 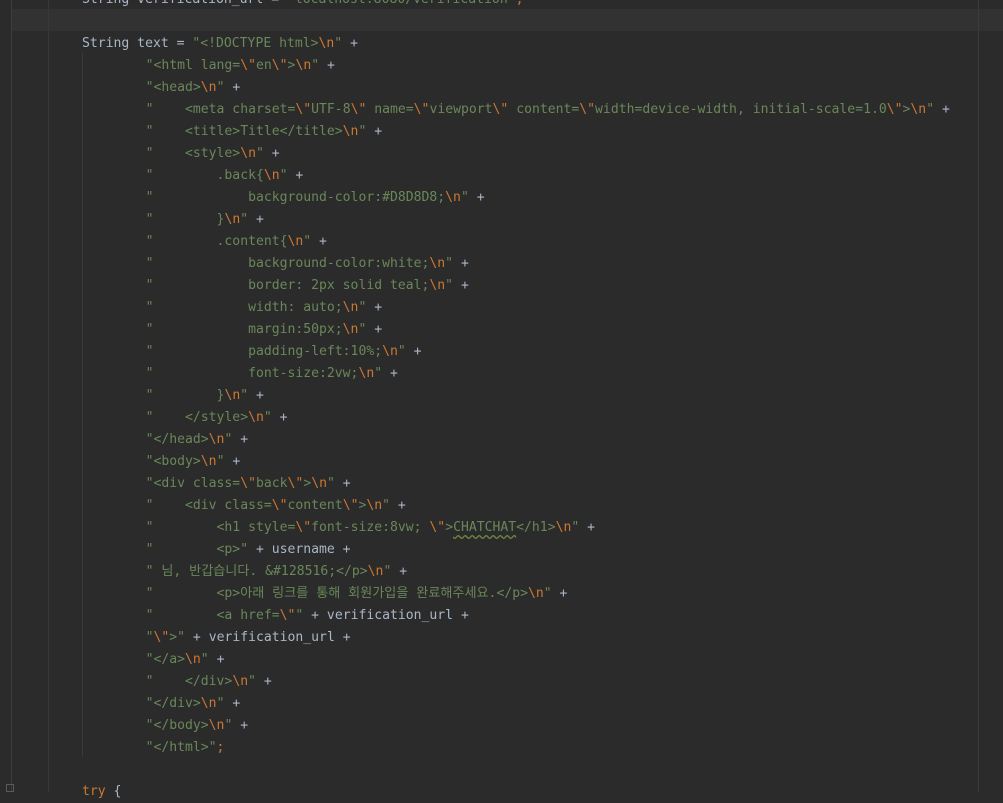 What do you see at coordinates (256, 571) in the screenshot?
I see `code-token: " 님, 반갑습니다. &#128516;</p>` at bounding box center [256, 571].